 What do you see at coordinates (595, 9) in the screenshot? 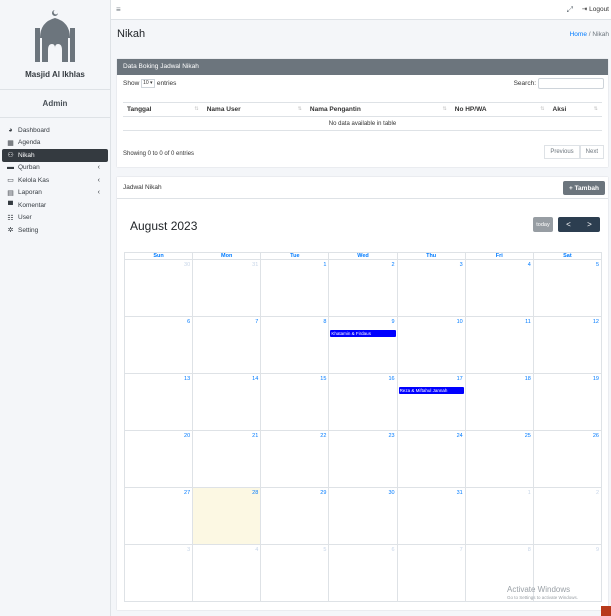
I see `logout-link: ⇥ Logout` at bounding box center [595, 9].